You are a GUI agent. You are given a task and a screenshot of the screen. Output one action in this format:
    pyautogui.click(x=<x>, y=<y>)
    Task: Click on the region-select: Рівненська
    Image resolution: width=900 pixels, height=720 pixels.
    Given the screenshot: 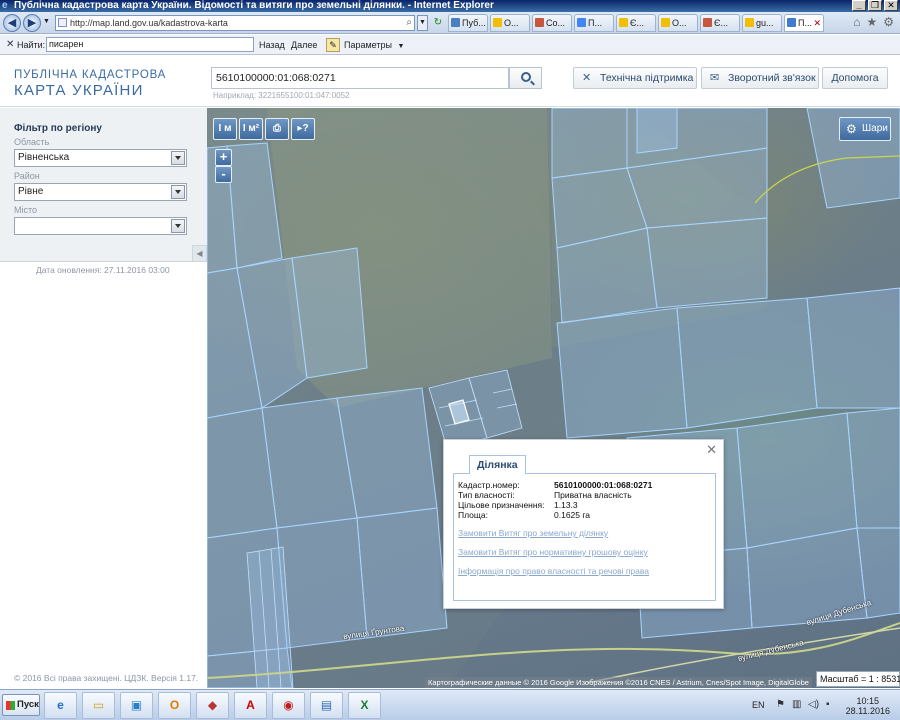 What is the action you would take?
    pyautogui.click(x=100, y=158)
    